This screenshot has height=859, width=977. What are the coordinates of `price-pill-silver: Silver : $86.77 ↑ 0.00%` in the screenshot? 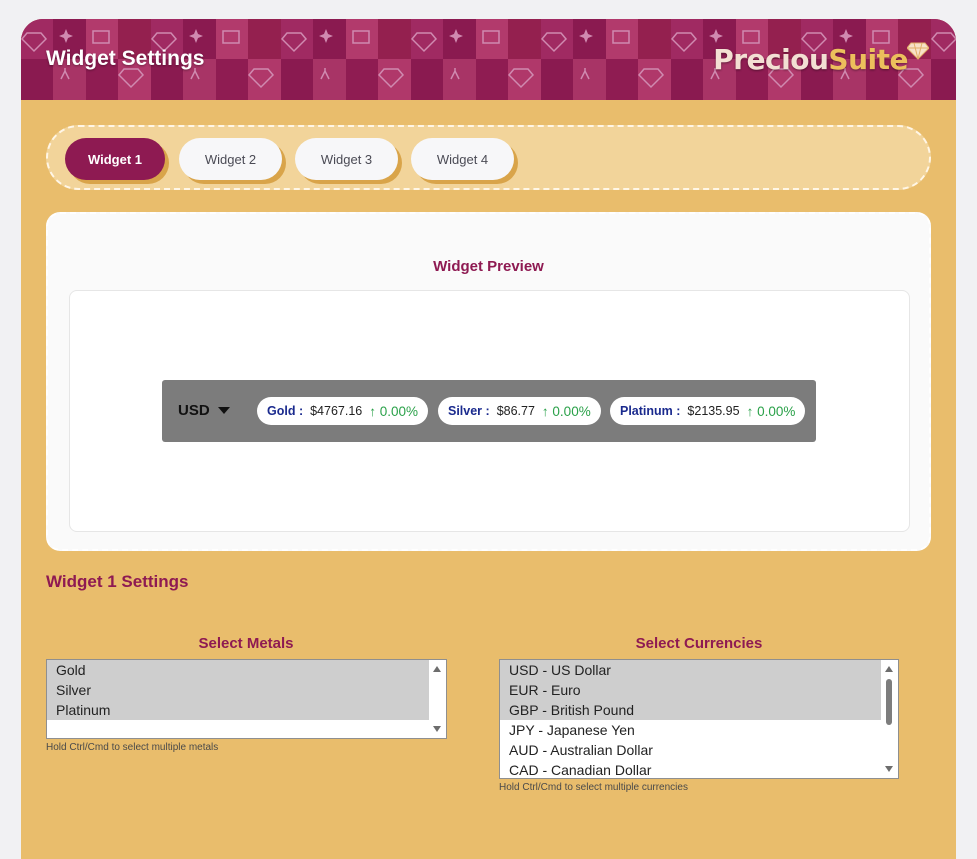 It's located at (519, 411).